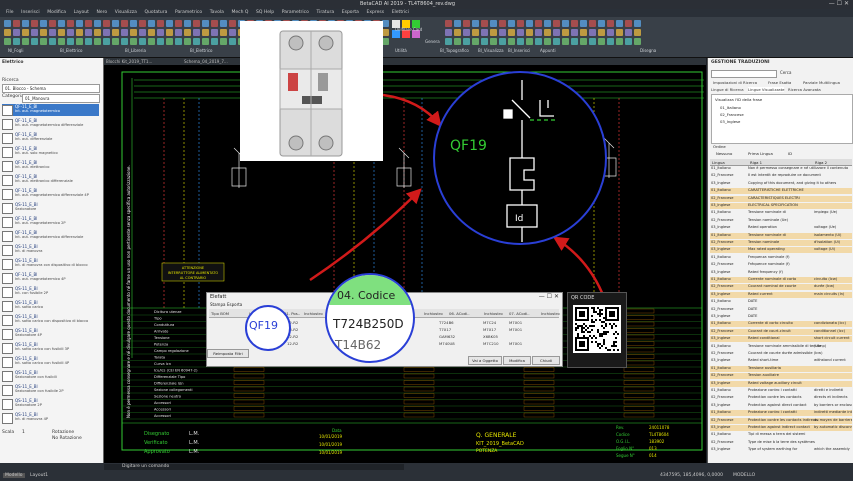 This screenshot has width=853, height=481. What do you see at coordinates (760, 293) in the screenshot?
I see `row-text-1: Rated current` at bounding box center [760, 293].